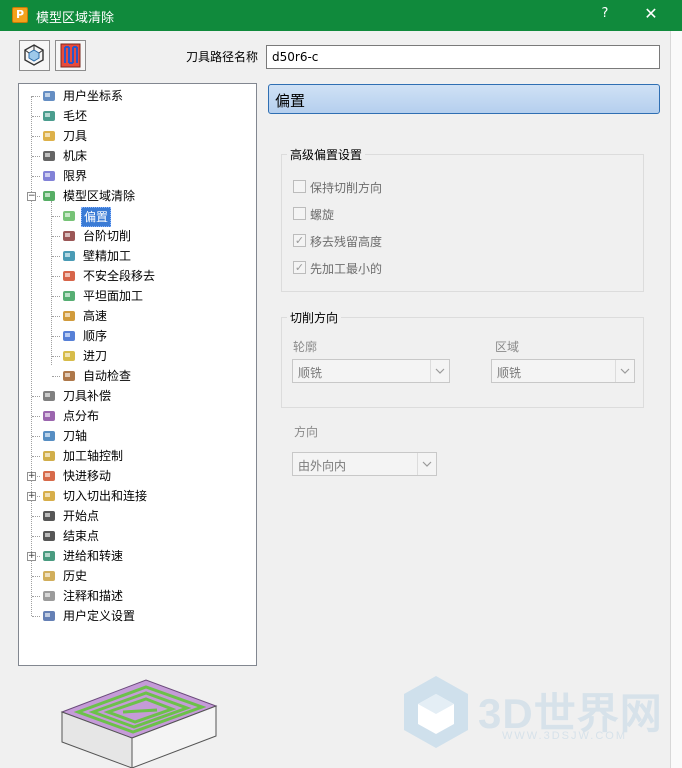 Image resolution: width=682 pixels, height=768 pixels. What do you see at coordinates (322, 215) in the screenshot?
I see `spiral-label: 螺旋` at bounding box center [322, 215].